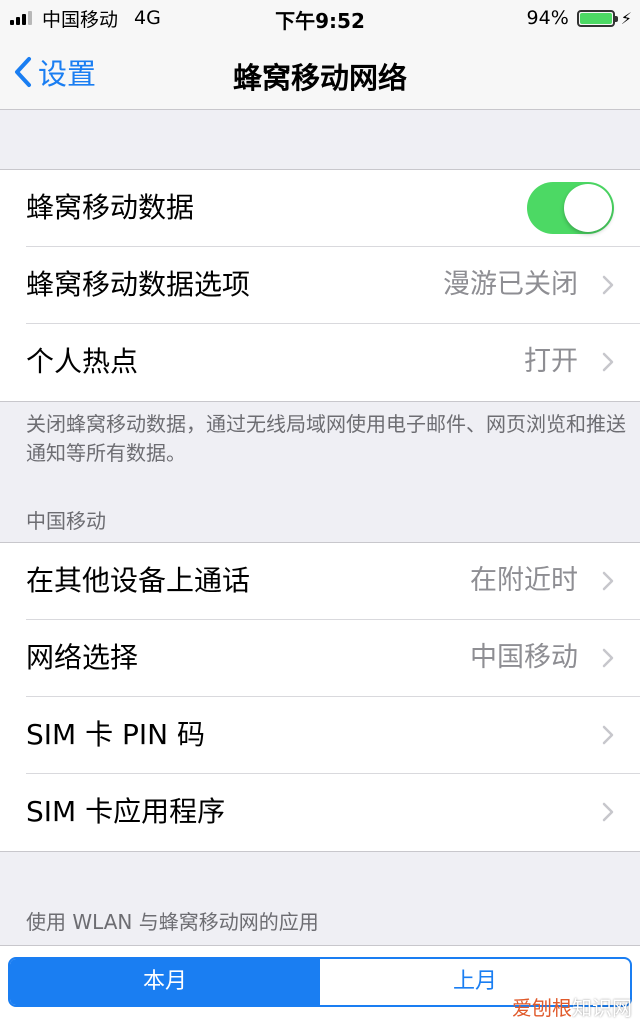 The width and height of the screenshot is (640, 1024). What do you see at coordinates (570, 208) in the screenshot?
I see `cellular-data-toggle` at bounding box center [570, 208].